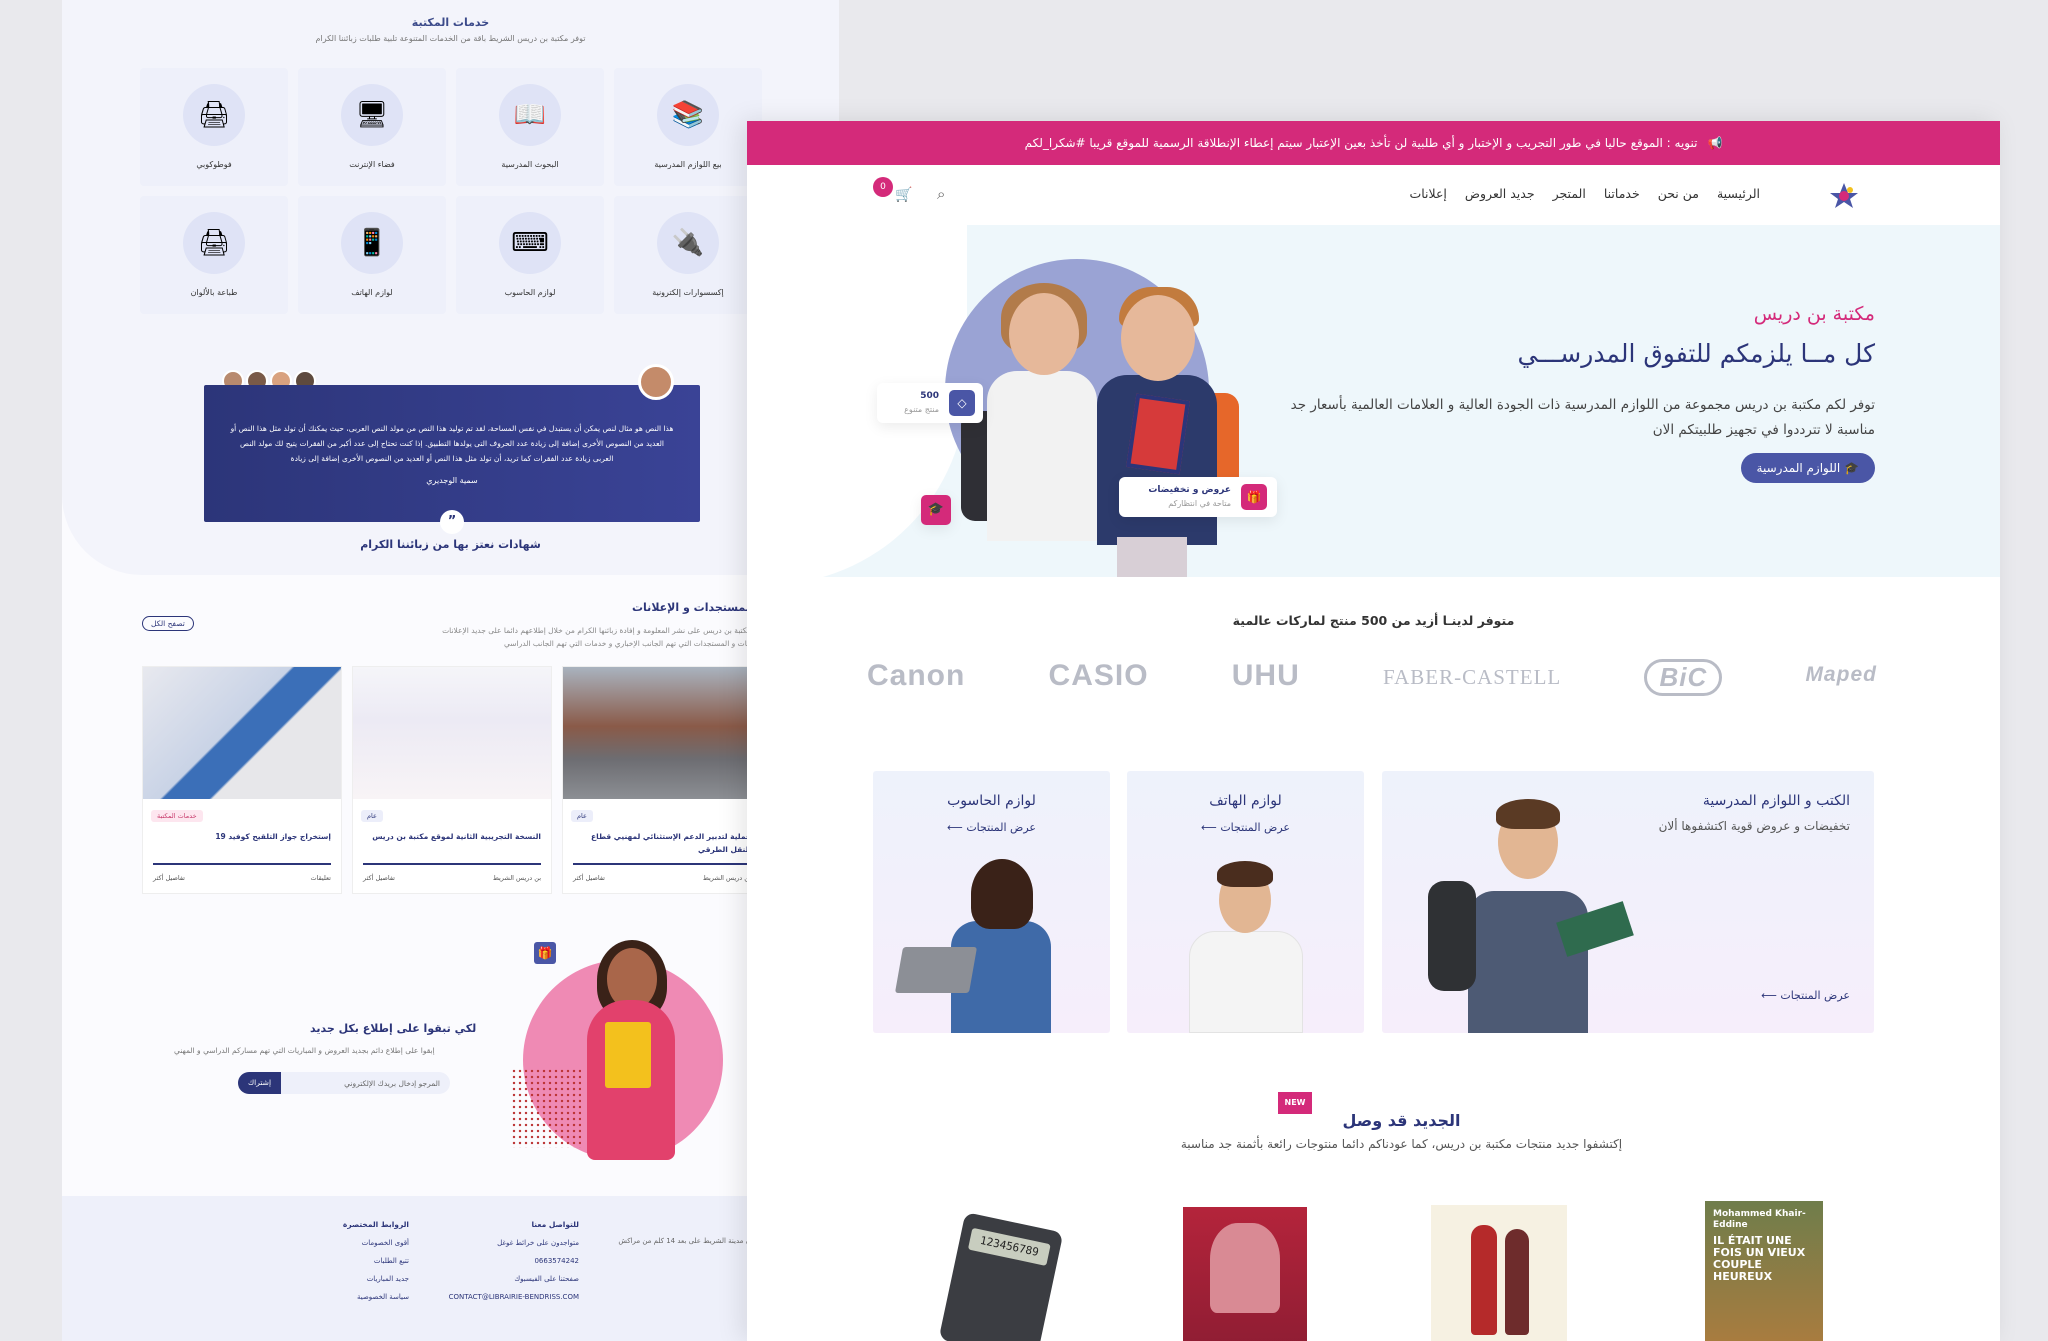 The width and height of the screenshot is (2048, 1341). I want to click on footer-contact-item: 0663574242, so click(499, 1261).